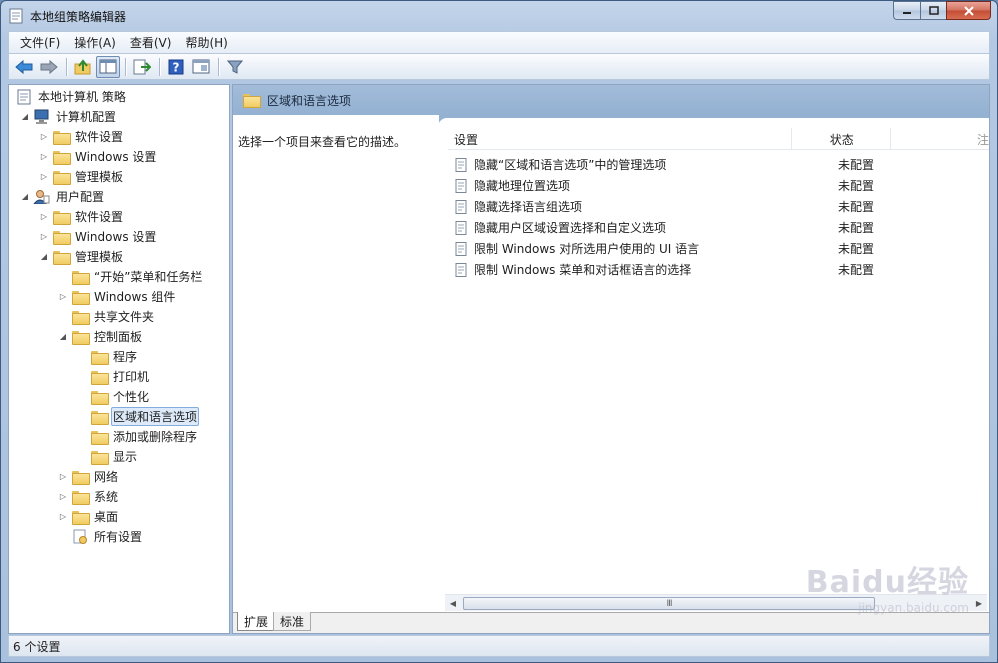  I want to click on tree-item: 本地计算机 策略, so click(70, 96).